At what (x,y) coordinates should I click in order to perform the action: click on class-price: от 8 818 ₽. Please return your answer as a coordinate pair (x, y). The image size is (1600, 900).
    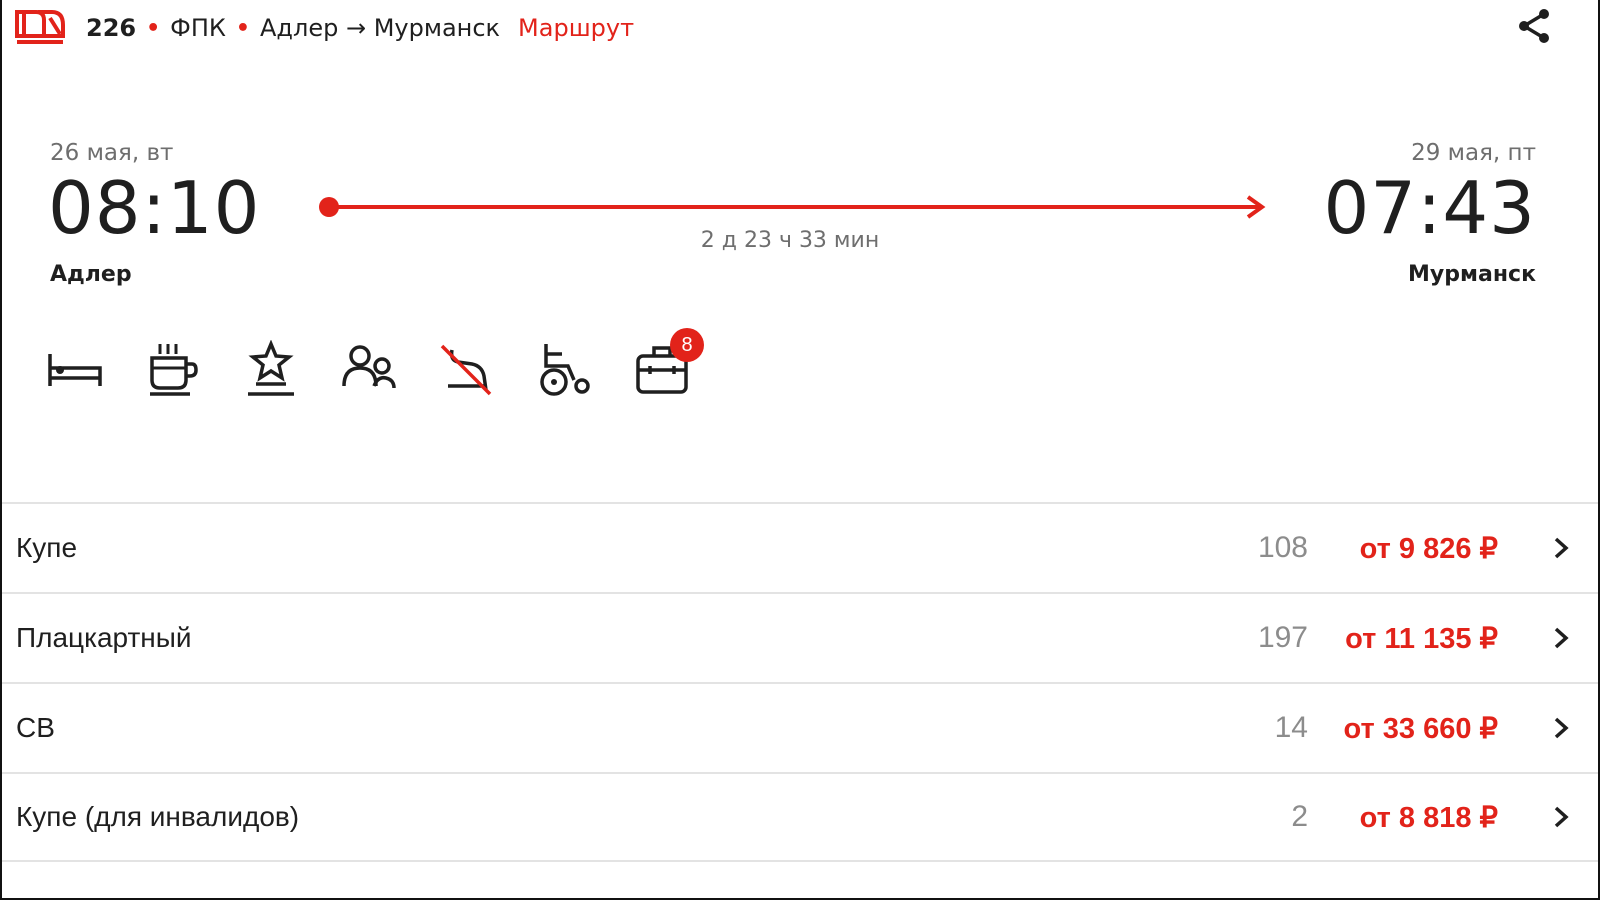
    Looking at the image, I should click on (1428, 817).